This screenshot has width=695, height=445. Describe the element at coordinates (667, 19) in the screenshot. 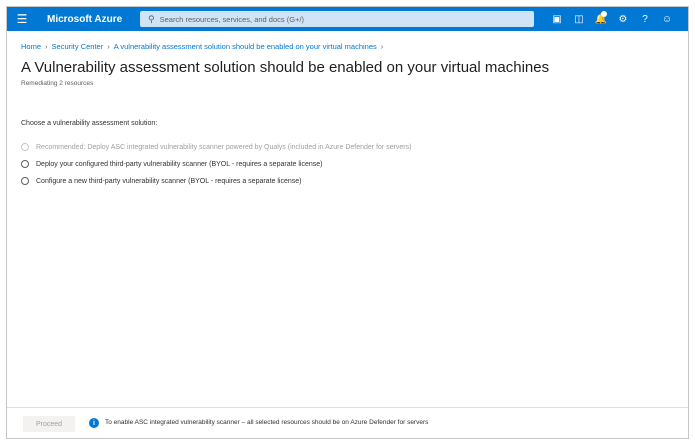

I see `feedback-icon: ☺` at that location.